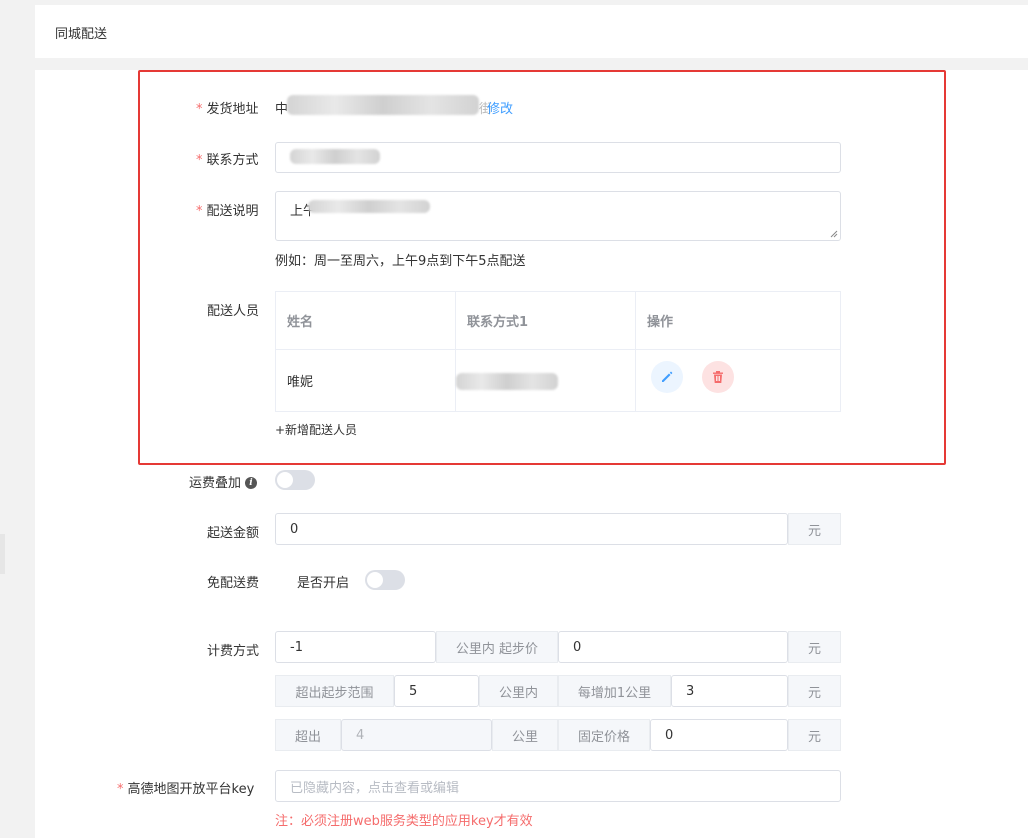  I want to click on left-collapse-tab, so click(2, 554).